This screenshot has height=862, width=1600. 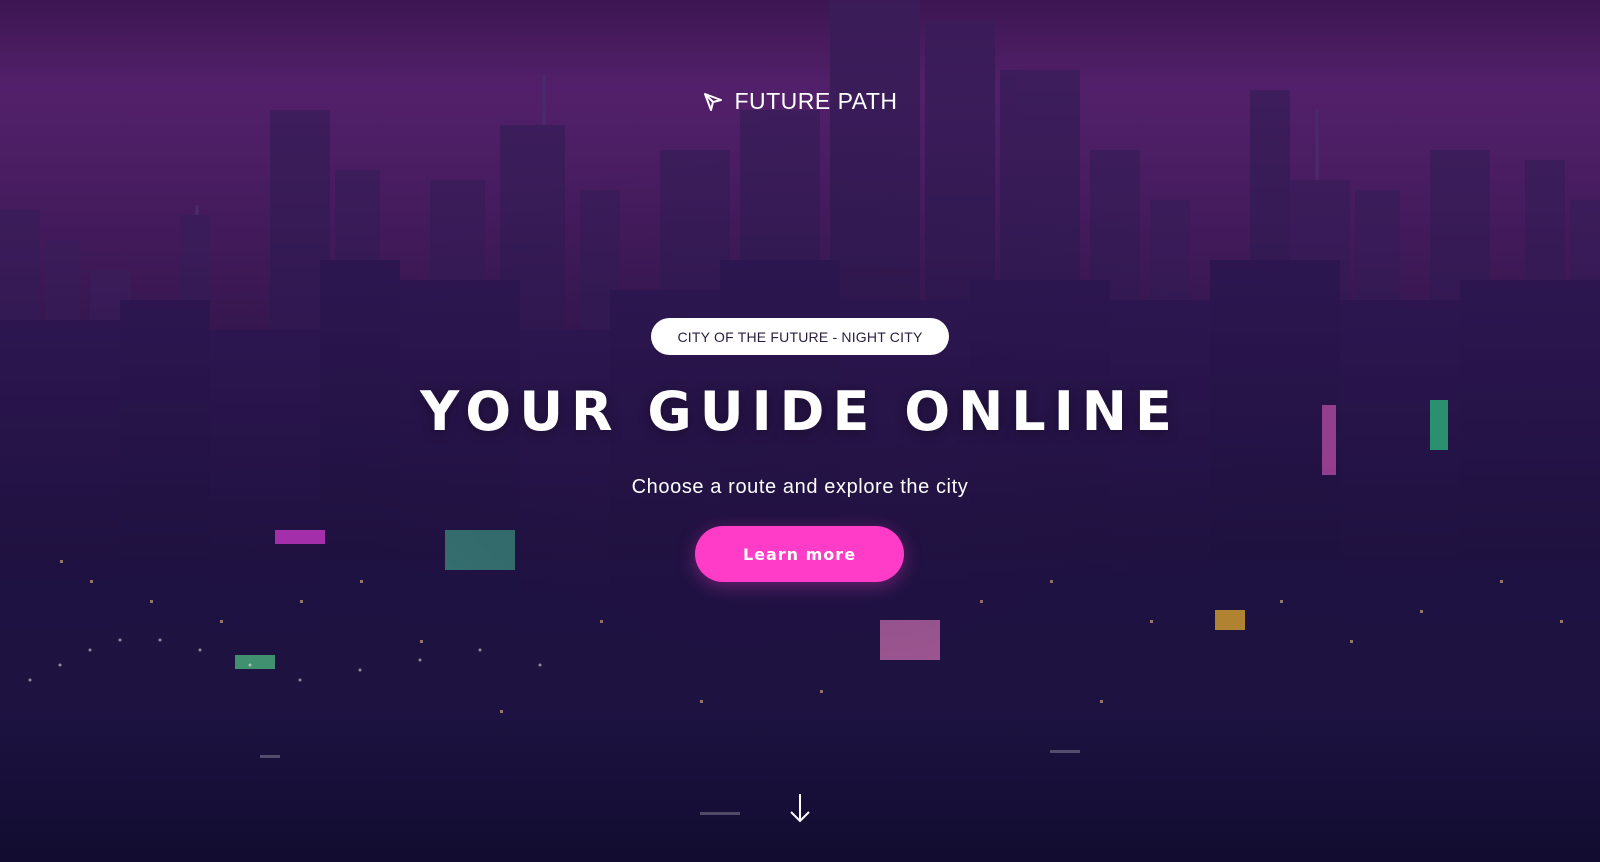 I want to click on brand-name: FUTURE PATH, so click(x=816, y=101).